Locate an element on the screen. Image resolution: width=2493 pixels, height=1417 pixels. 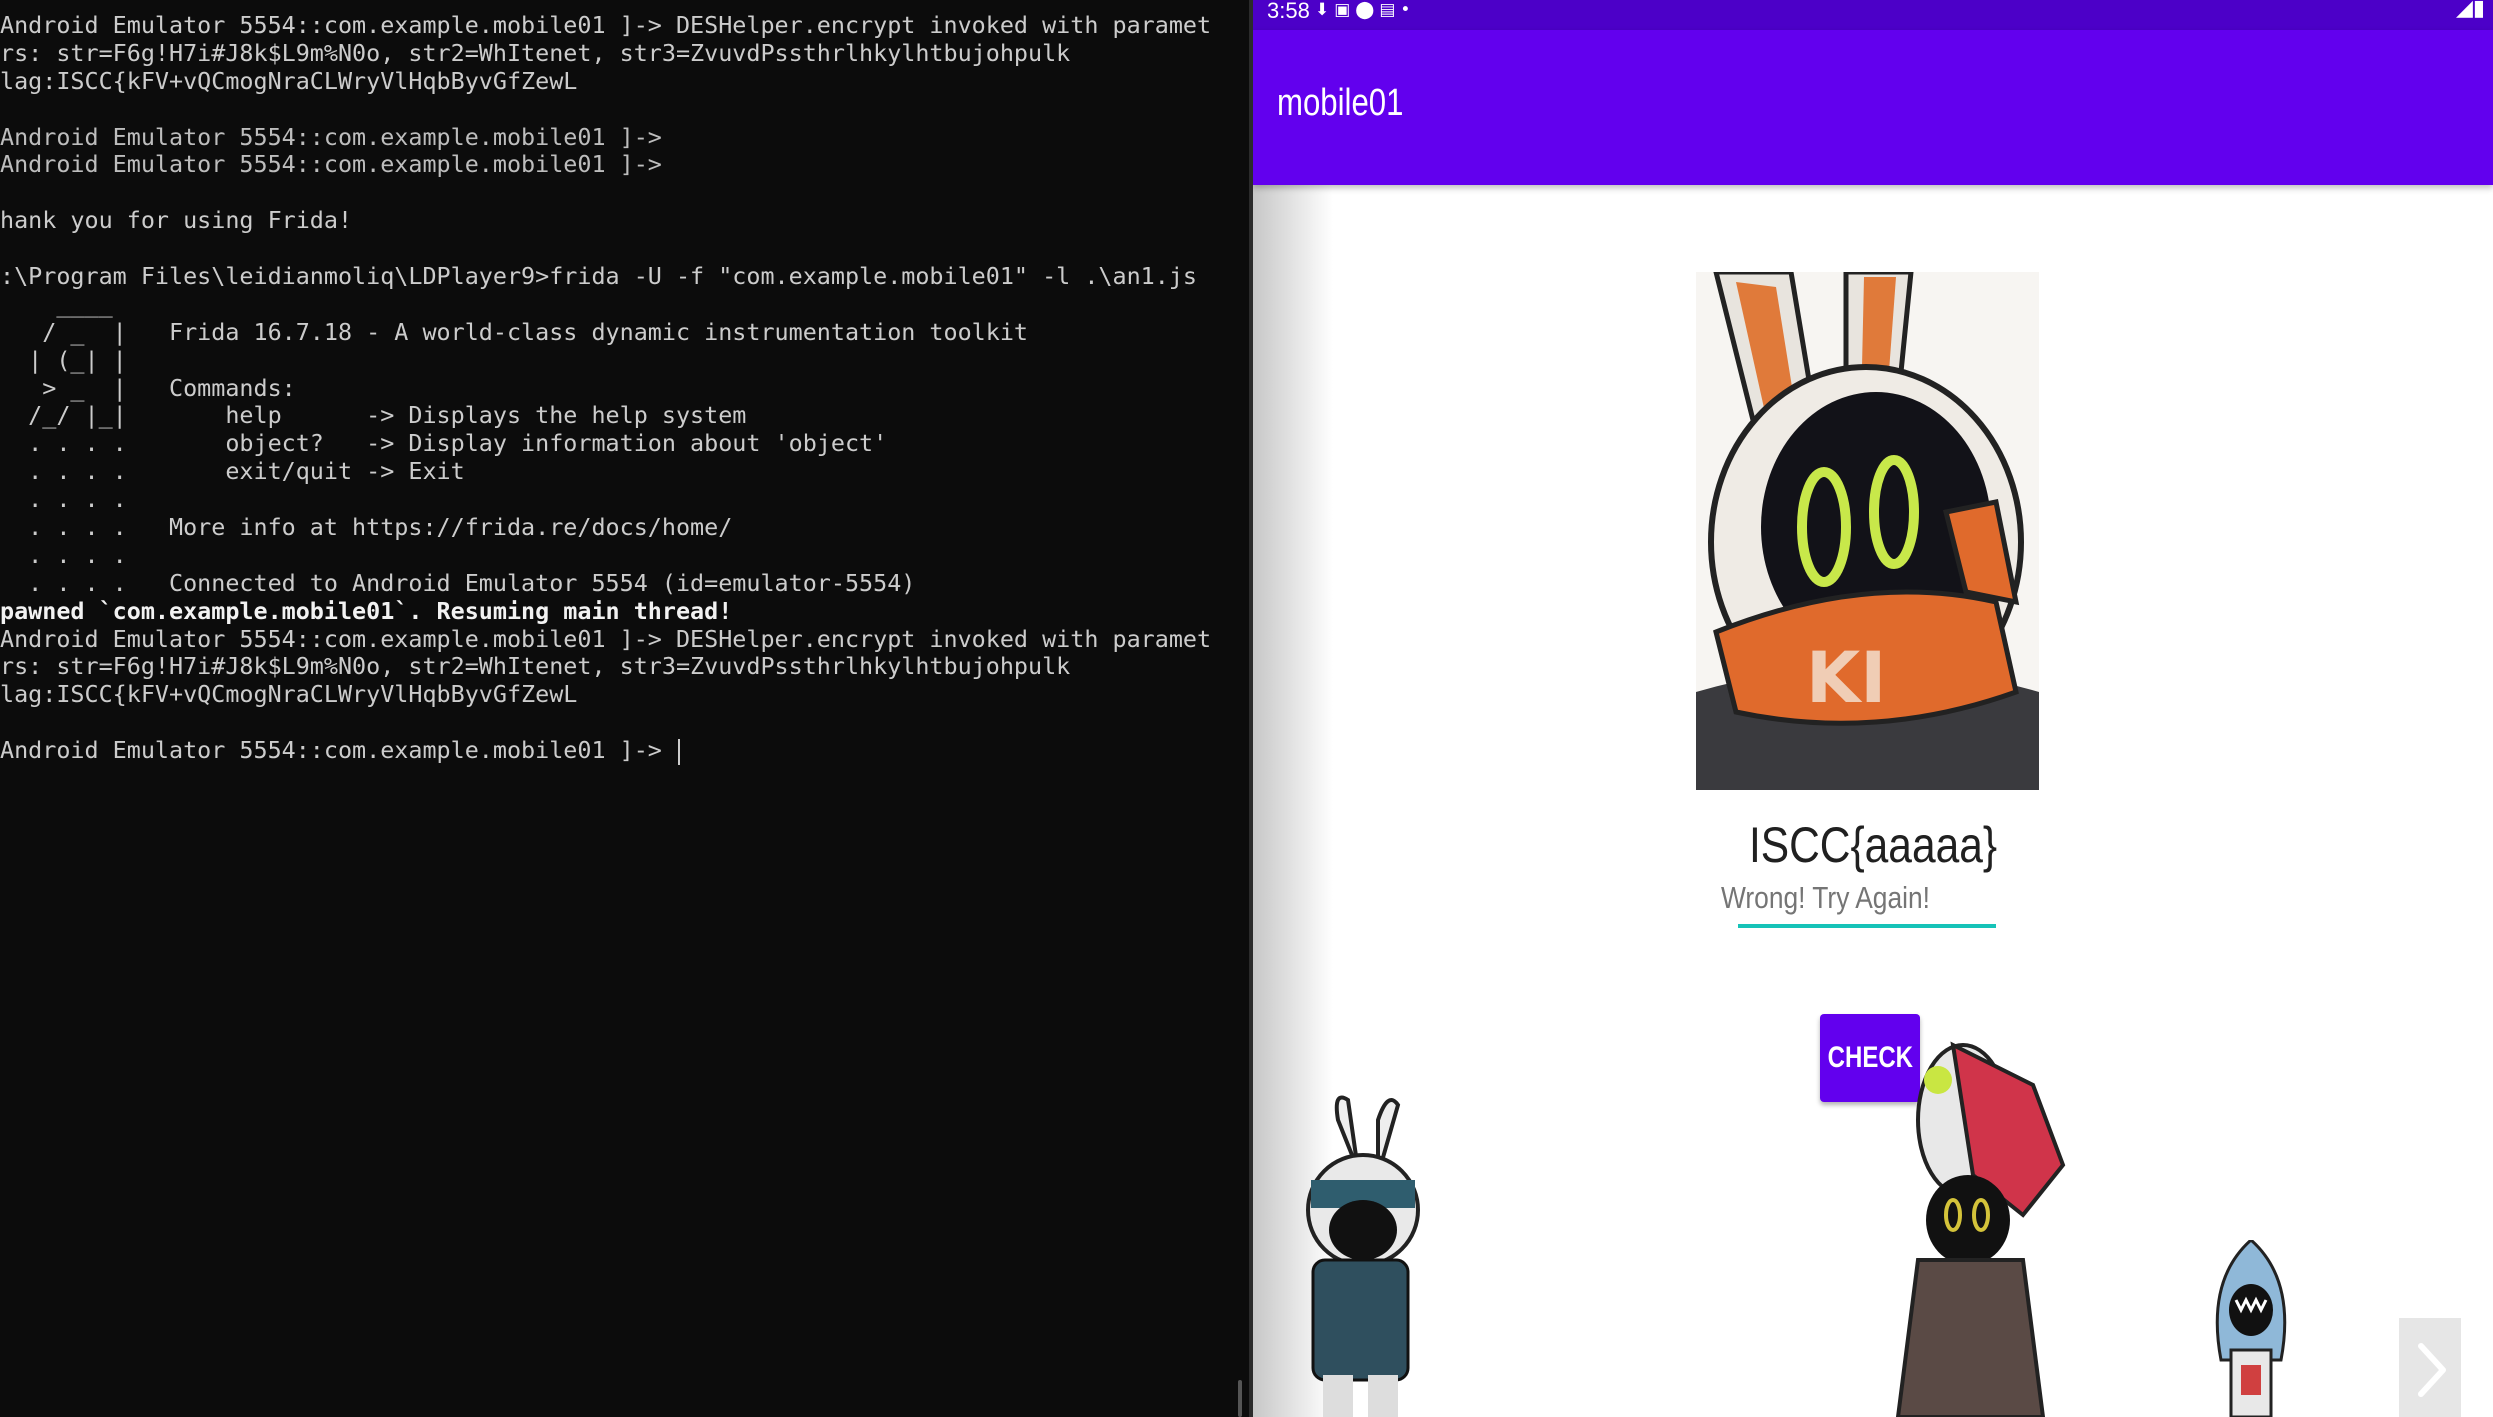
terminal-line: > _ | Commands: is located at coordinates (148, 387).